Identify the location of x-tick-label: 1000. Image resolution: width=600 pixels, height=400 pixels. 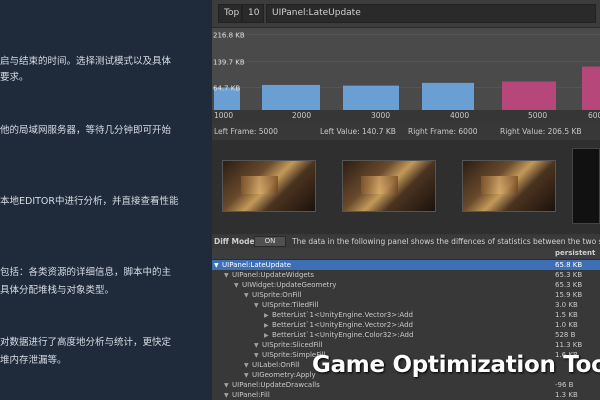
(224, 115).